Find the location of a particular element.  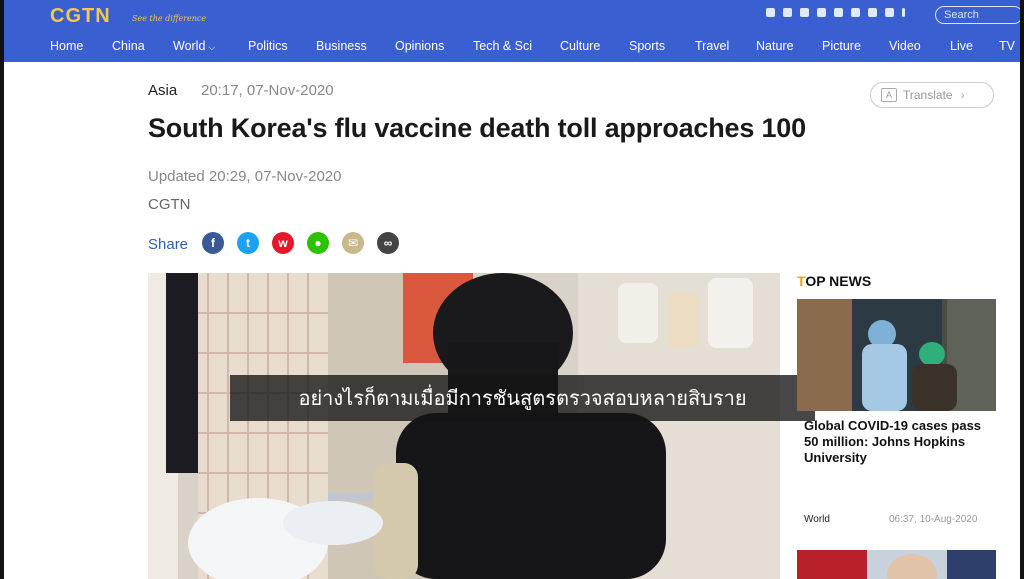

youtube-icon is located at coordinates (804, 12).